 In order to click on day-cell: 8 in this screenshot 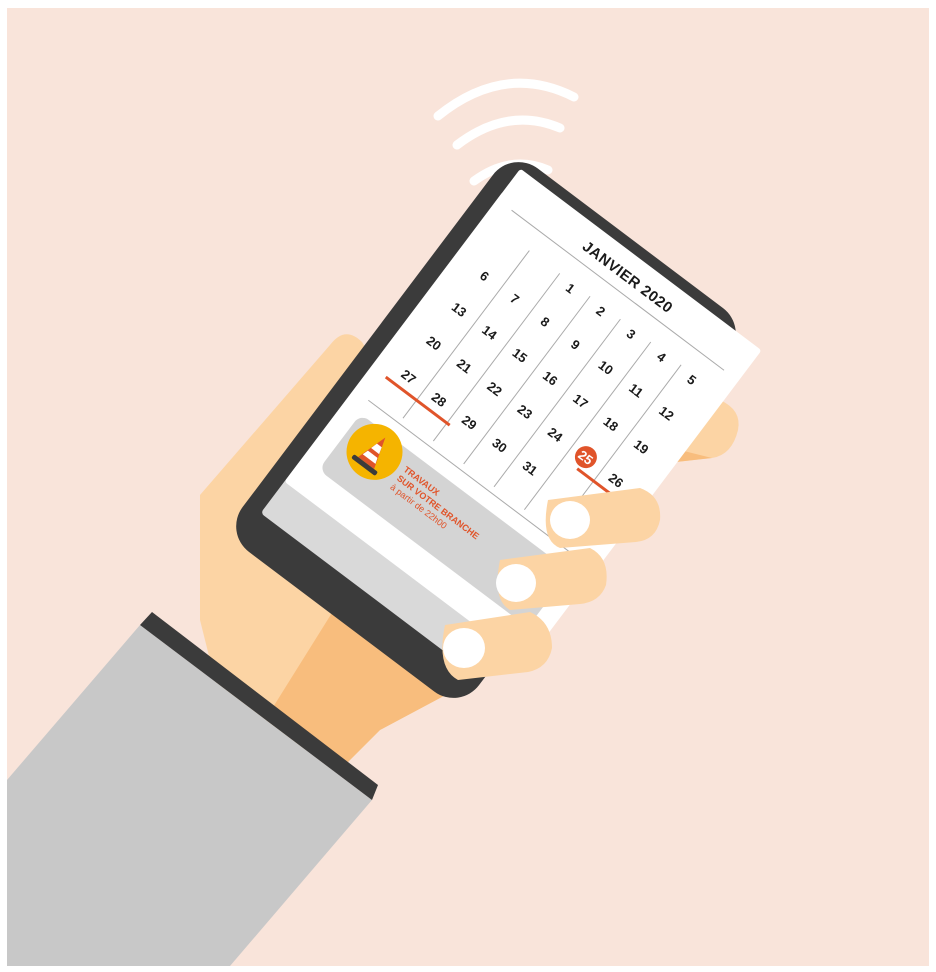, I will do `click(545, 322)`.